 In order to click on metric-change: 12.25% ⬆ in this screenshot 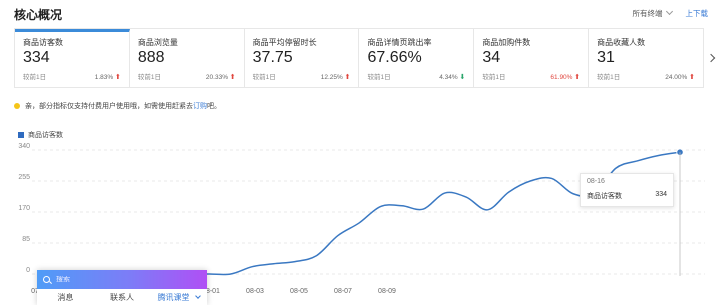, I will do `click(336, 77)`.